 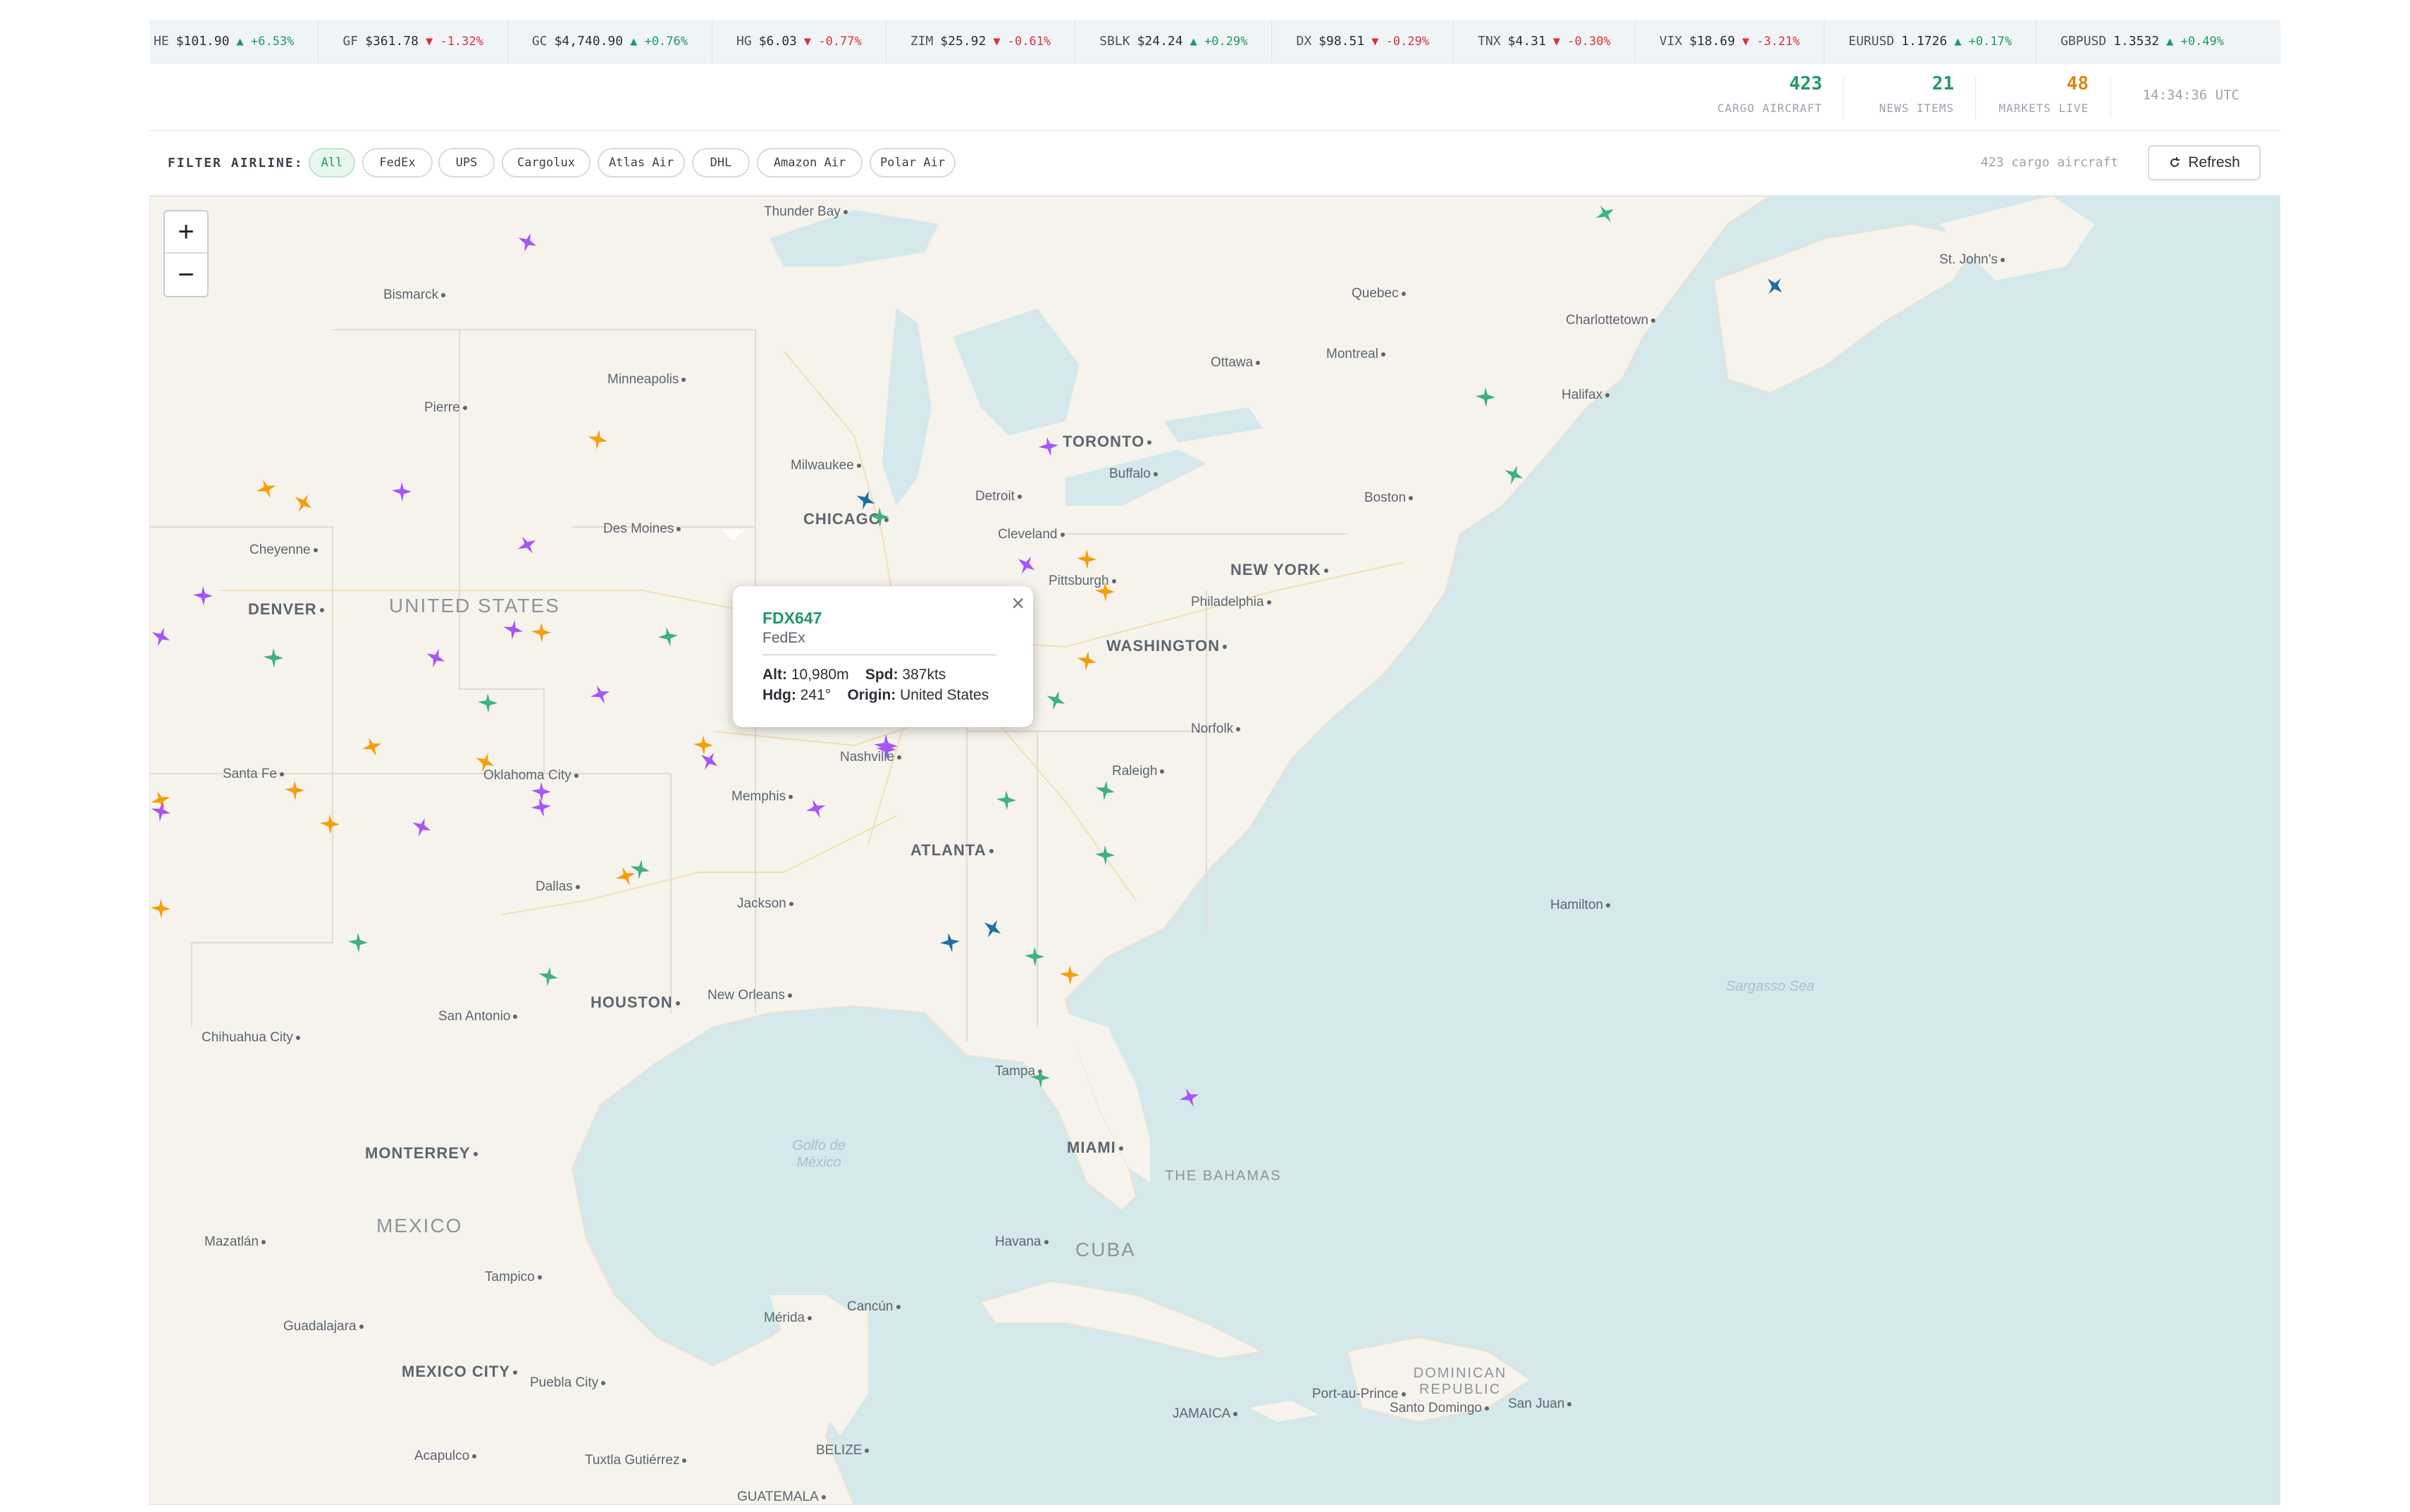 What do you see at coordinates (721, 163) in the screenshot?
I see `filter-chip-dhl: DHL` at bounding box center [721, 163].